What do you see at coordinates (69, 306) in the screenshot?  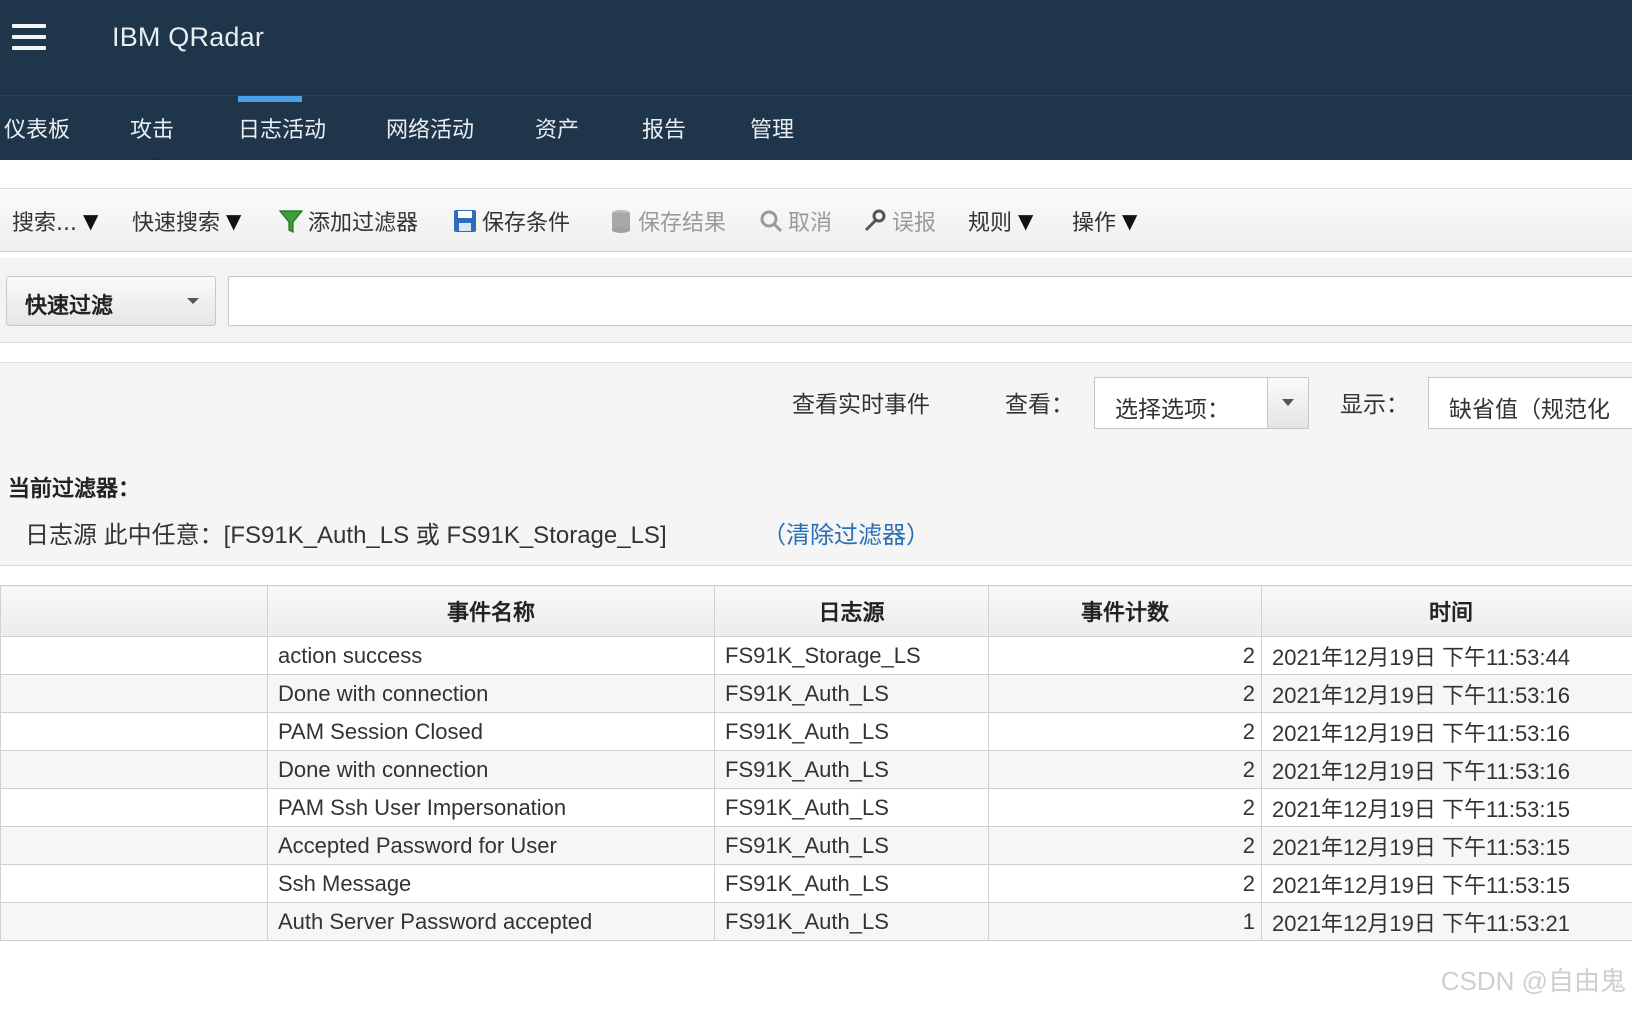 I see `quick-filter-label: 快速过滤` at bounding box center [69, 306].